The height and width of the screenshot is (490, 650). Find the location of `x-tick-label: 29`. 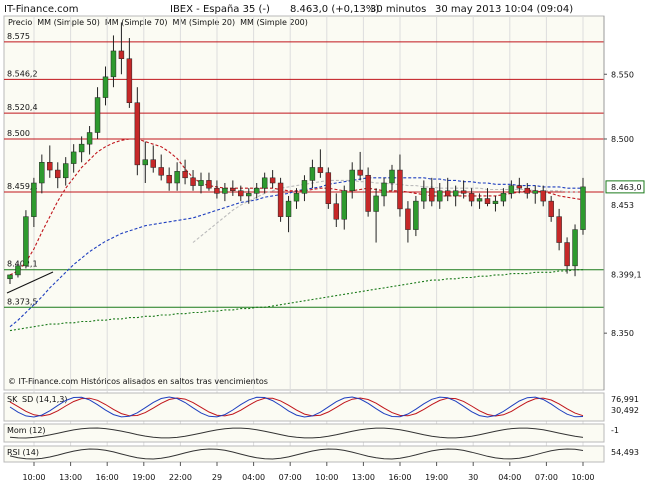

x-tick-label: 29 is located at coordinates (217, 477).